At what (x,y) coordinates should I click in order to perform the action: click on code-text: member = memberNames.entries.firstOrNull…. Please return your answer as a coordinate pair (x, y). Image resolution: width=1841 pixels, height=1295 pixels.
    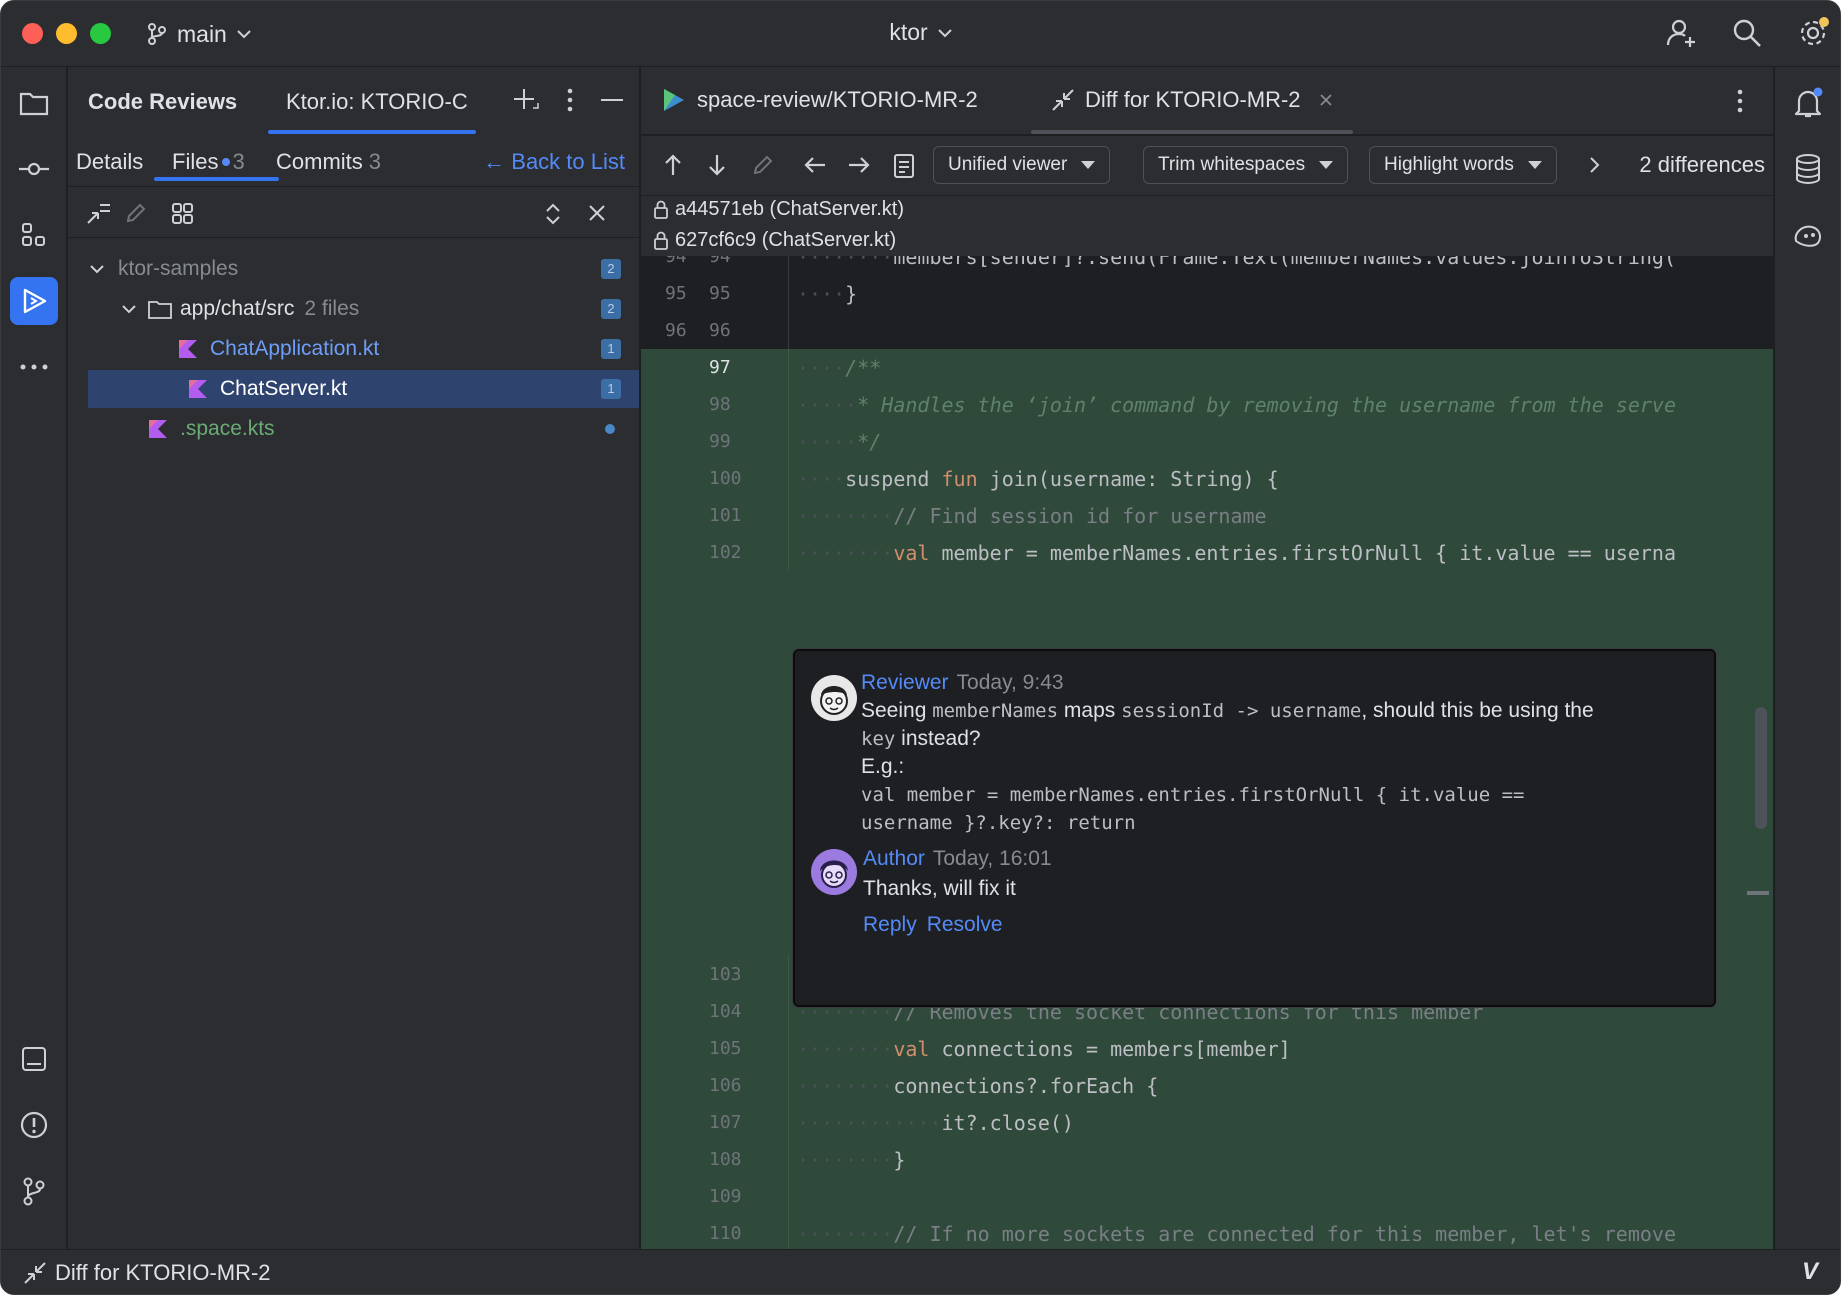
    Looking at the image, I should click on (1302, 552).